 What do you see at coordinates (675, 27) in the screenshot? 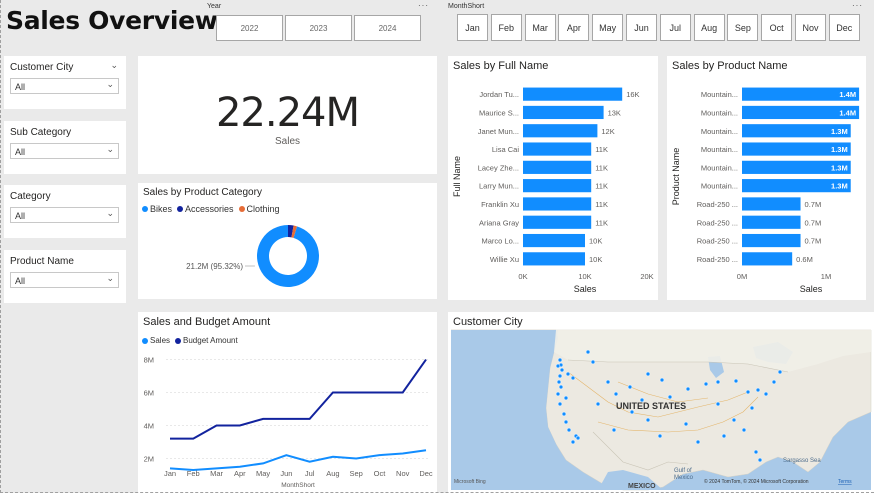
I see `month-option-jul: Jul` at bounding box center [675, 27].